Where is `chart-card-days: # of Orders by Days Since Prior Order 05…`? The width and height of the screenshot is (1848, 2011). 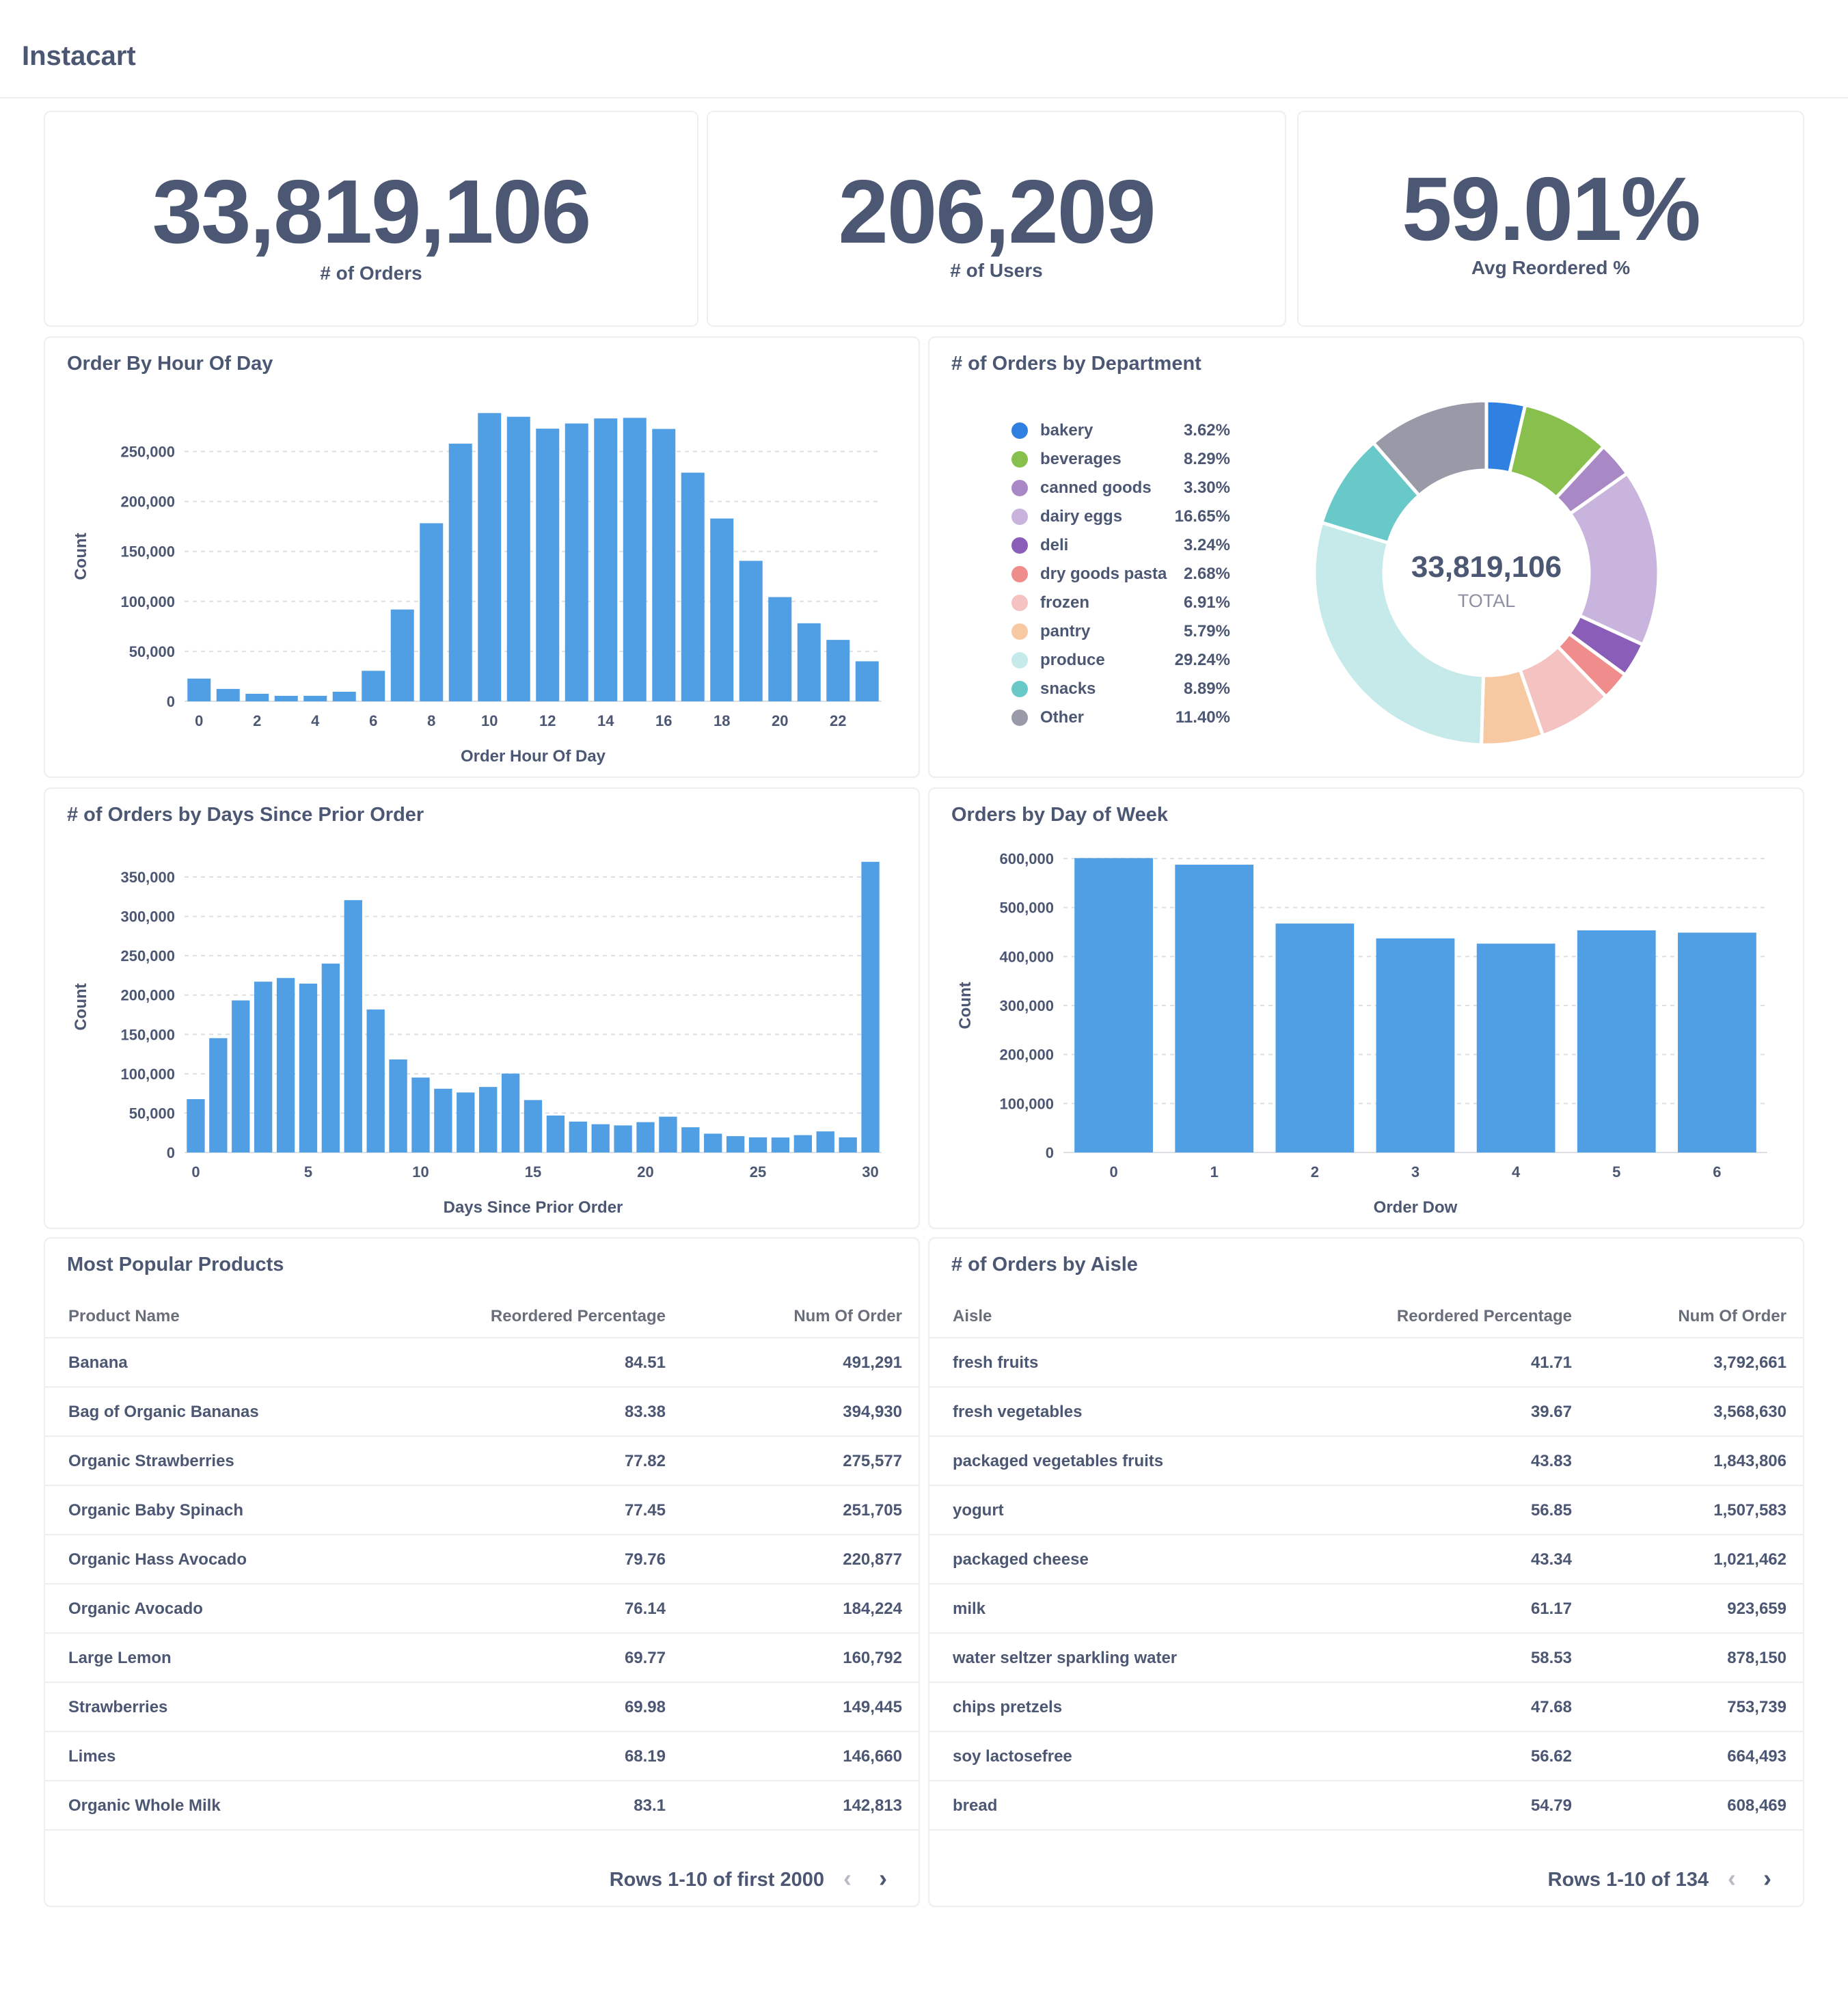 chart-card-days: # of Orders by Days Since Prior Order 05… is located at coordinates (482, 1008).